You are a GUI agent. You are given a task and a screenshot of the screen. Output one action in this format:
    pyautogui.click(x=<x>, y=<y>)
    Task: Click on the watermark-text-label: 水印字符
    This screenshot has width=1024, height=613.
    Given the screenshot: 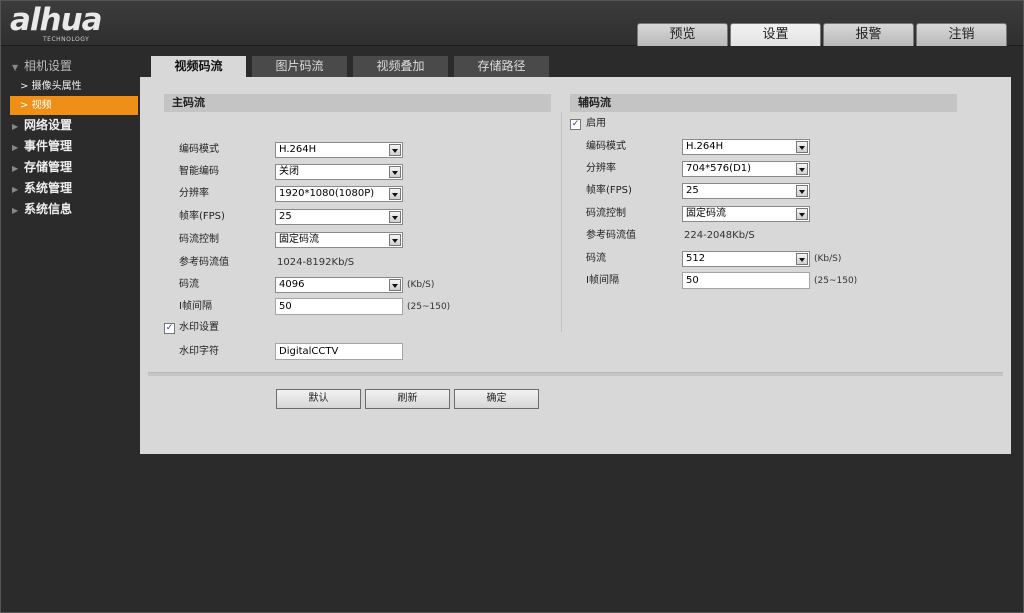 What is the action you would take?
    pyautogui.click(x=199, y=351)
    